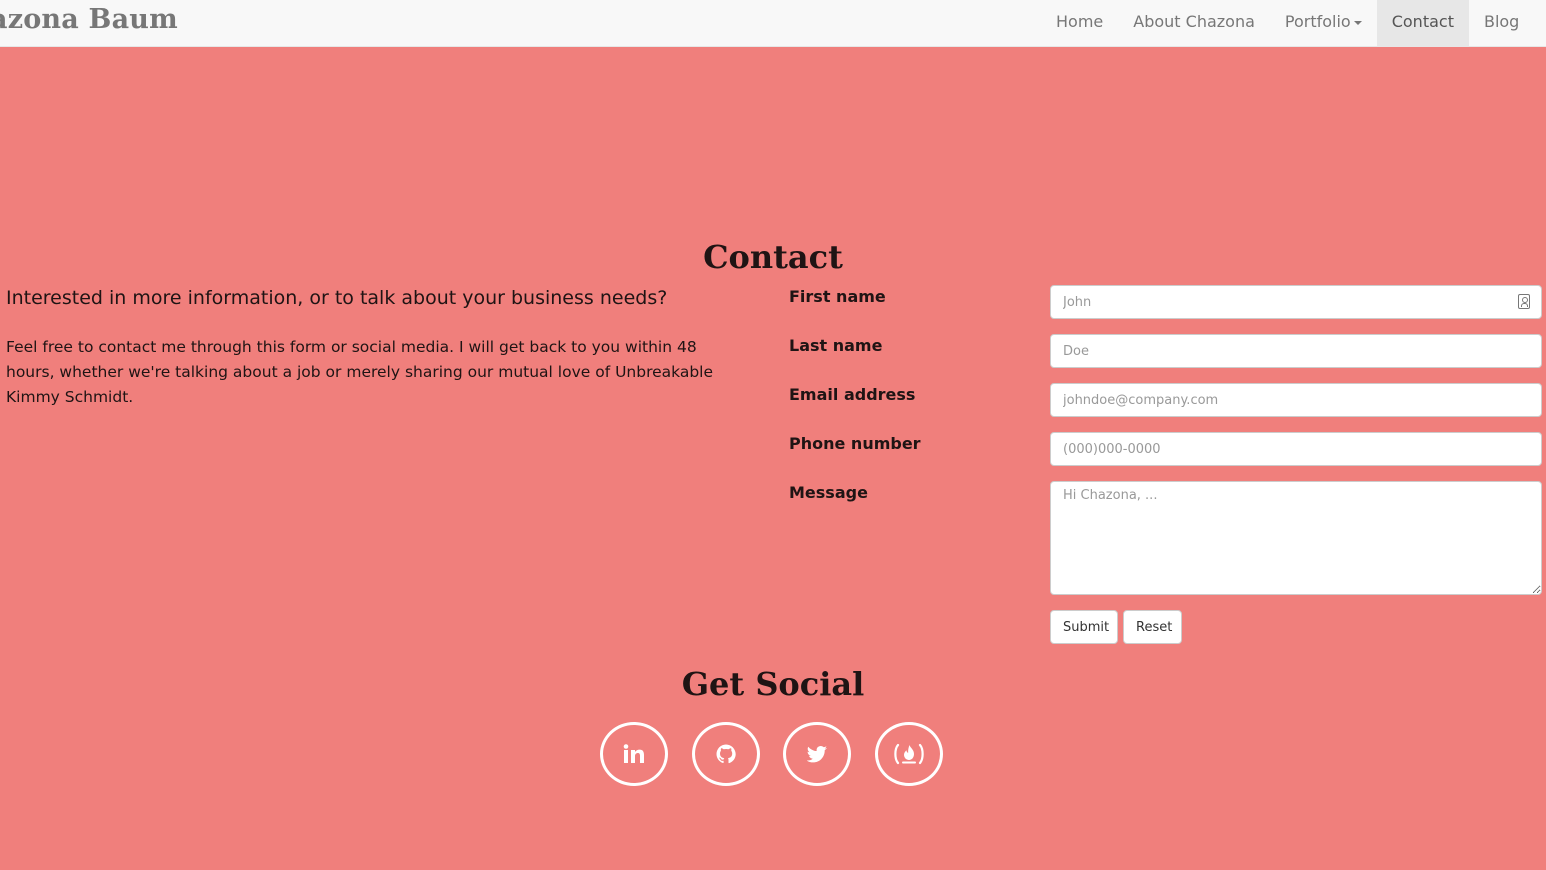 The height and width of the screenshot is (870, 1546). What do you see at coordinates (1152, 627) in the screenshot?
I see `reset-button: Reset` at bounding box center [1152, 627].